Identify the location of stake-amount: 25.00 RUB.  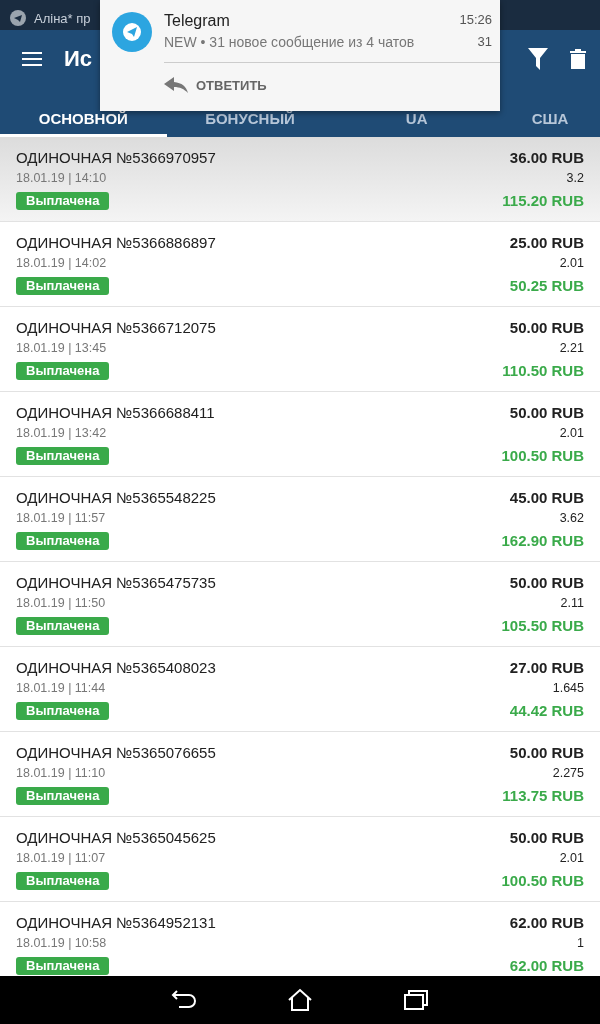
(546, 243).